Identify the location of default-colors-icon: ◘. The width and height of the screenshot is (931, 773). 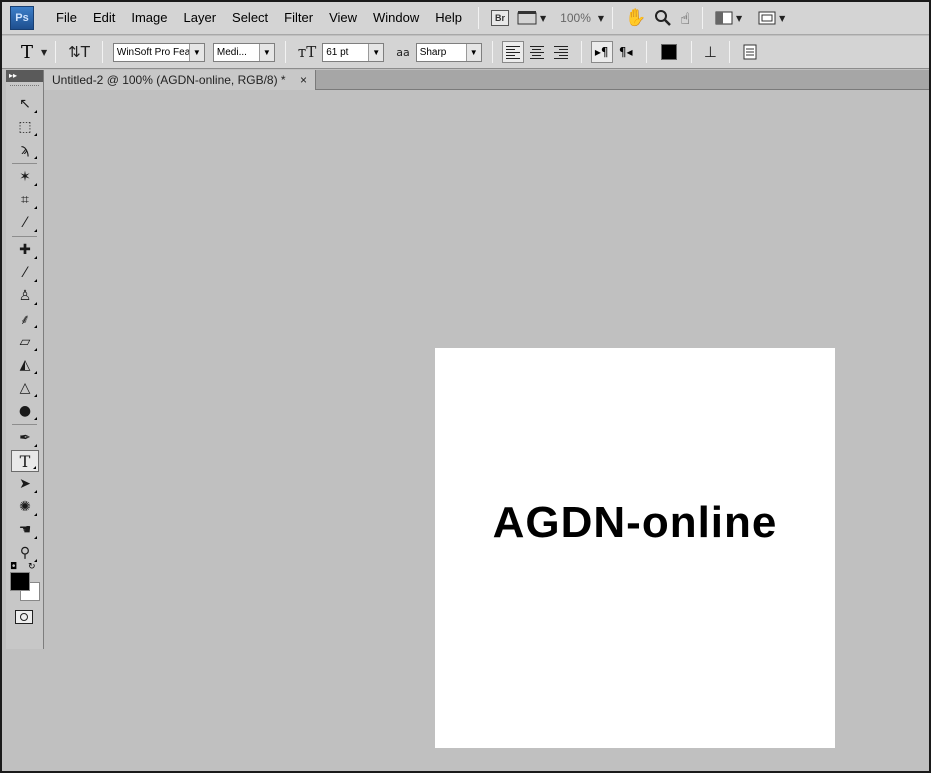
(13, 567).